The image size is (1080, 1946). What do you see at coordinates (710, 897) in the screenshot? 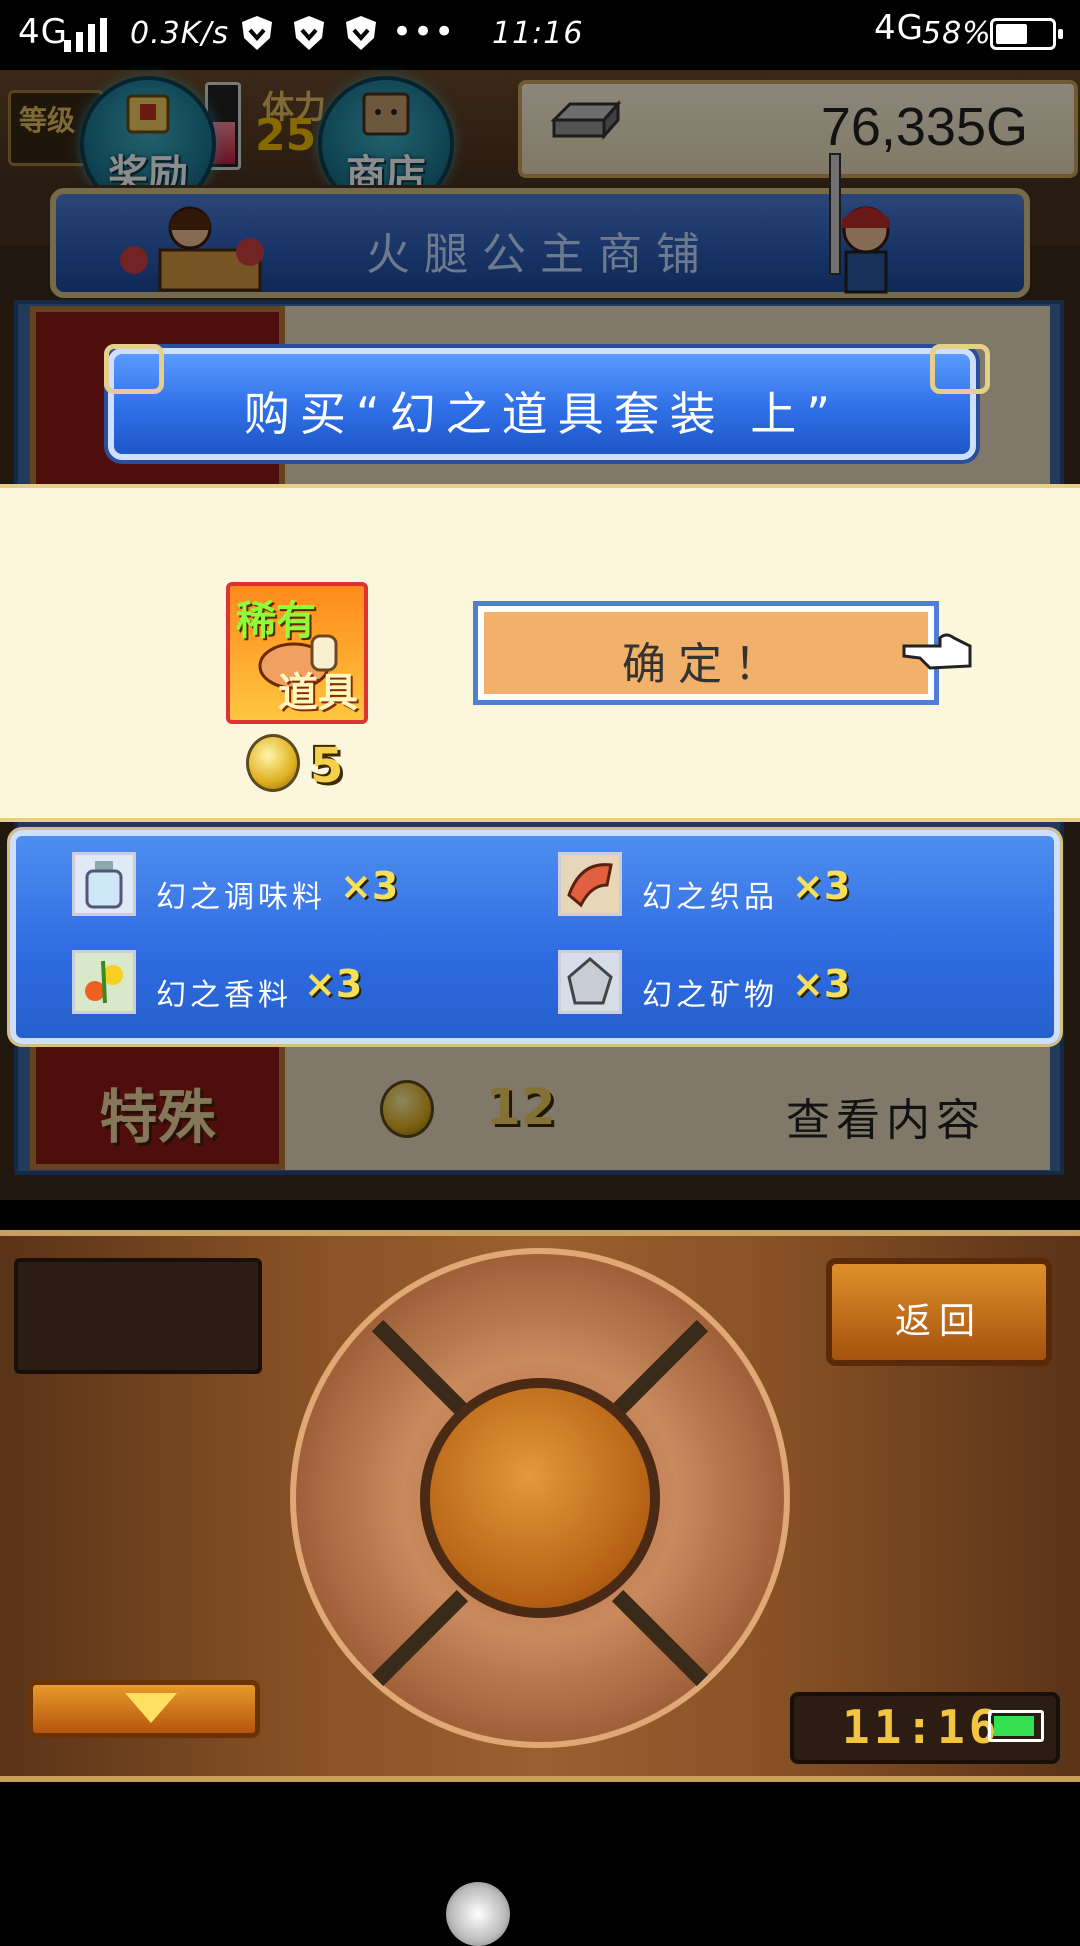
I see `content-item-name: 幻之织品` at bounding box center [710, 897].